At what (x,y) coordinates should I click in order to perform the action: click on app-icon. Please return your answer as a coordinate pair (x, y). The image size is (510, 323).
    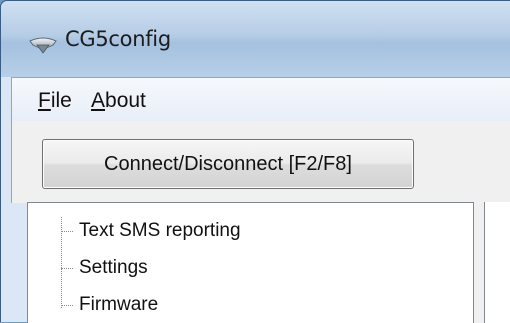
    Looking at the image, I should click on (43, 45).